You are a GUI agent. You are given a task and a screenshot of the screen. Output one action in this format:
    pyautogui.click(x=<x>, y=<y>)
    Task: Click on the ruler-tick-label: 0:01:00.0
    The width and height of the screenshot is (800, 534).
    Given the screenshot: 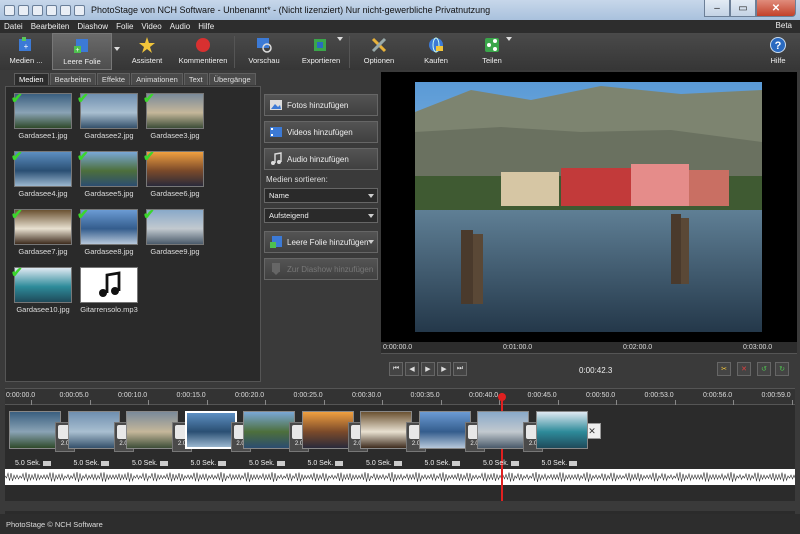 What is the action you would take?
    pyautogui.click(x=518, y=347)
    